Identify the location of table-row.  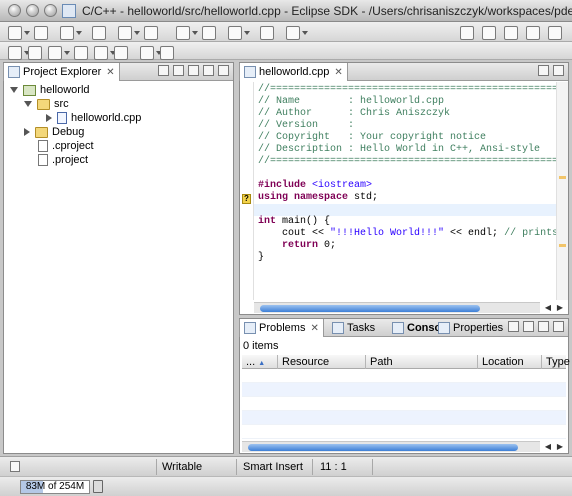
(404, 376).